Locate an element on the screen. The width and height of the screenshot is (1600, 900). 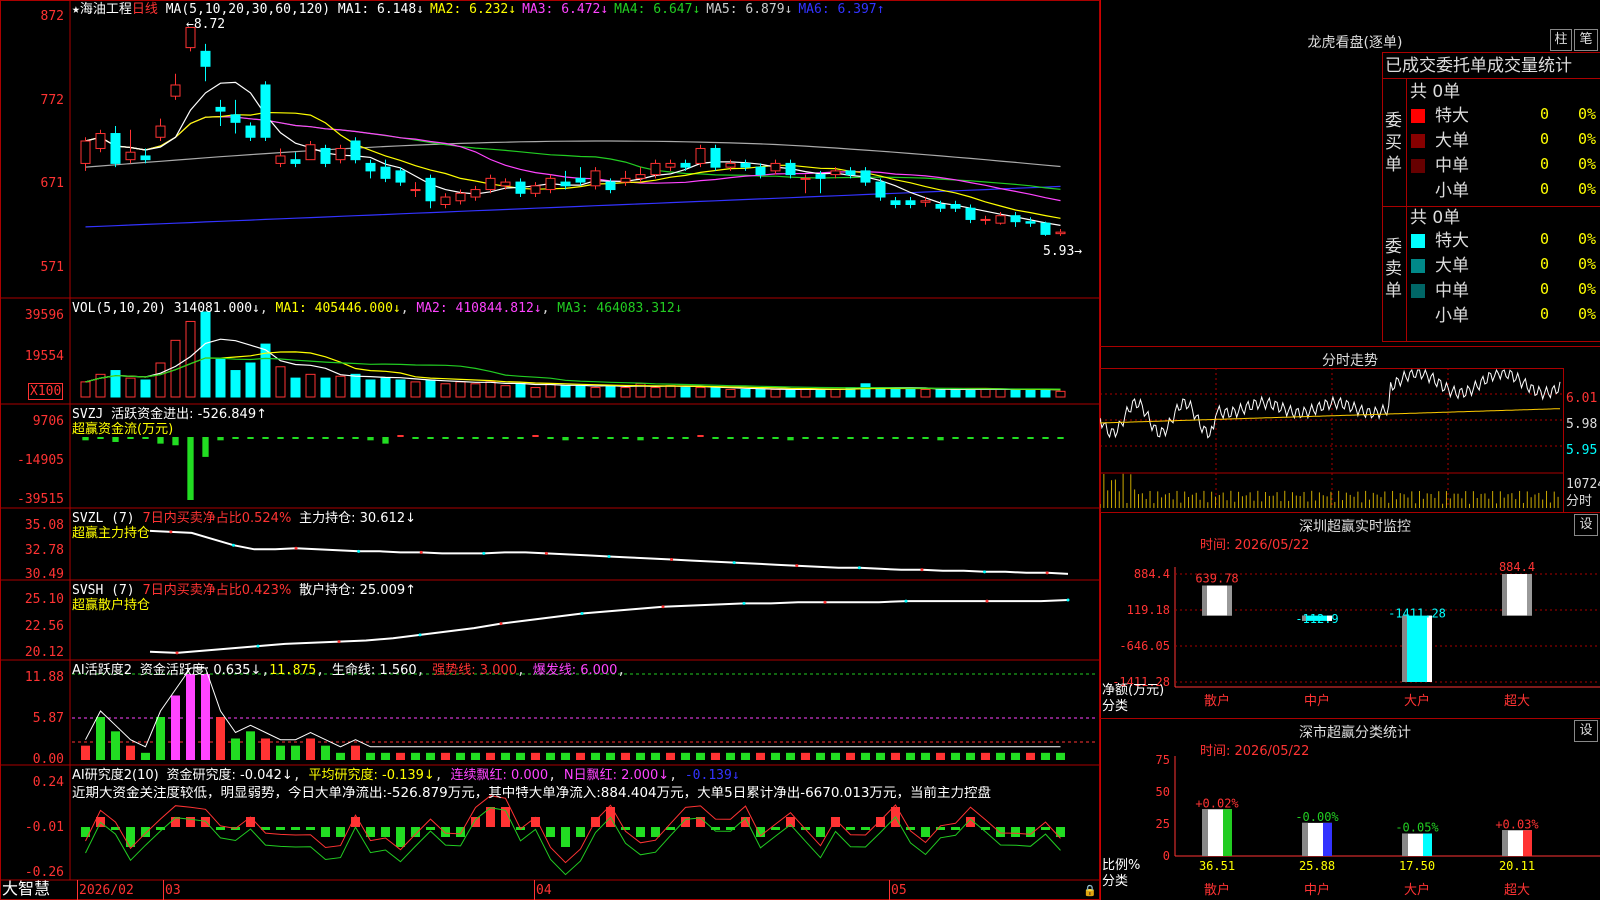
bar-mode-button: 柱 is located at coordinates (1561, 40).